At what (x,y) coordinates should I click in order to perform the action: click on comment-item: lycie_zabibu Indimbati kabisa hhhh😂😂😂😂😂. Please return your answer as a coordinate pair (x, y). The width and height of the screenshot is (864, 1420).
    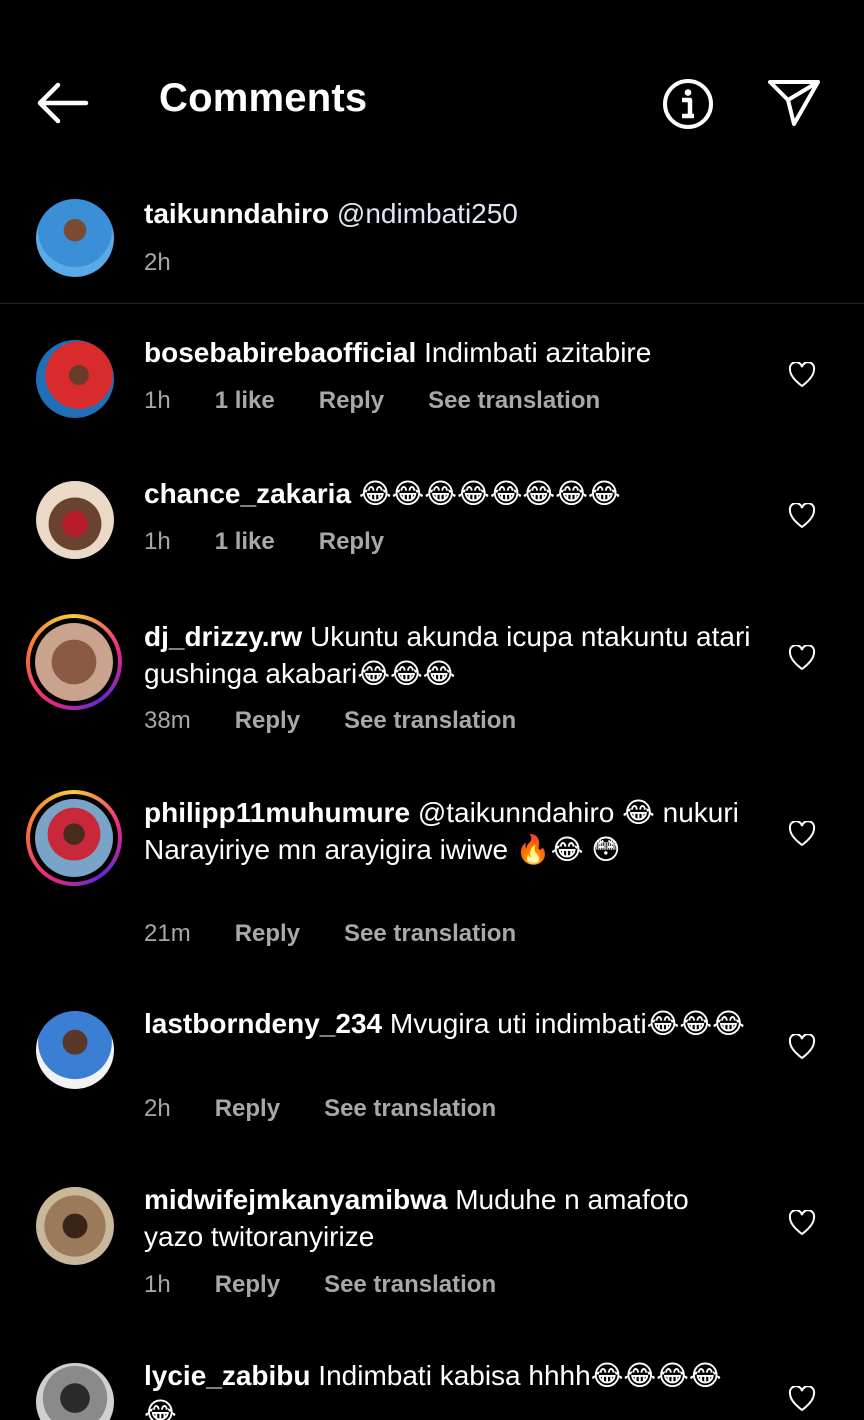
    Looking at the image, I should click on (432, 1386).